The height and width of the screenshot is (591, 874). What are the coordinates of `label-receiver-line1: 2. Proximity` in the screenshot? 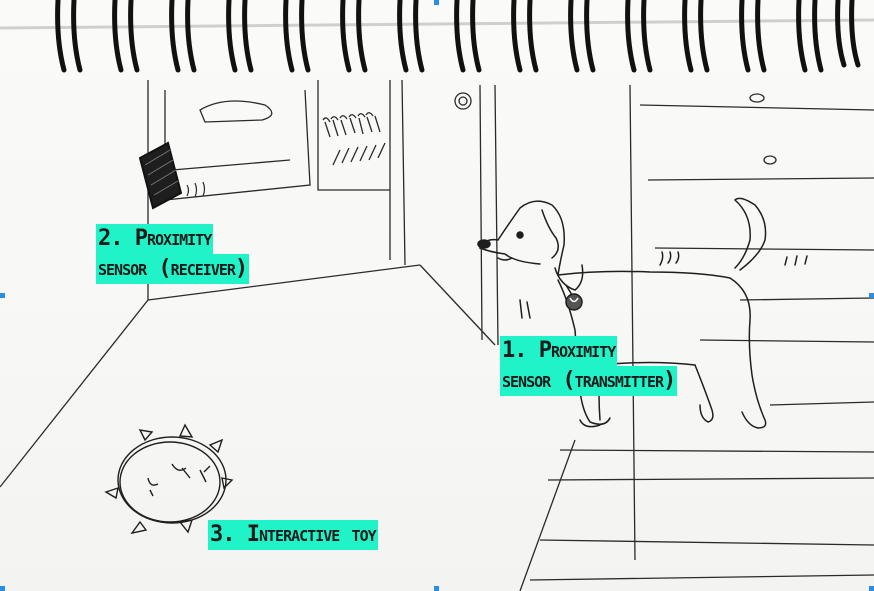 It's located at (155, 239).